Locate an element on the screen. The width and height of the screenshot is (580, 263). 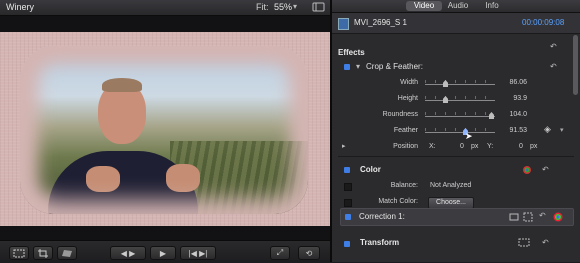
correction-title: Correction 1: is located at coordinates (382, 216).